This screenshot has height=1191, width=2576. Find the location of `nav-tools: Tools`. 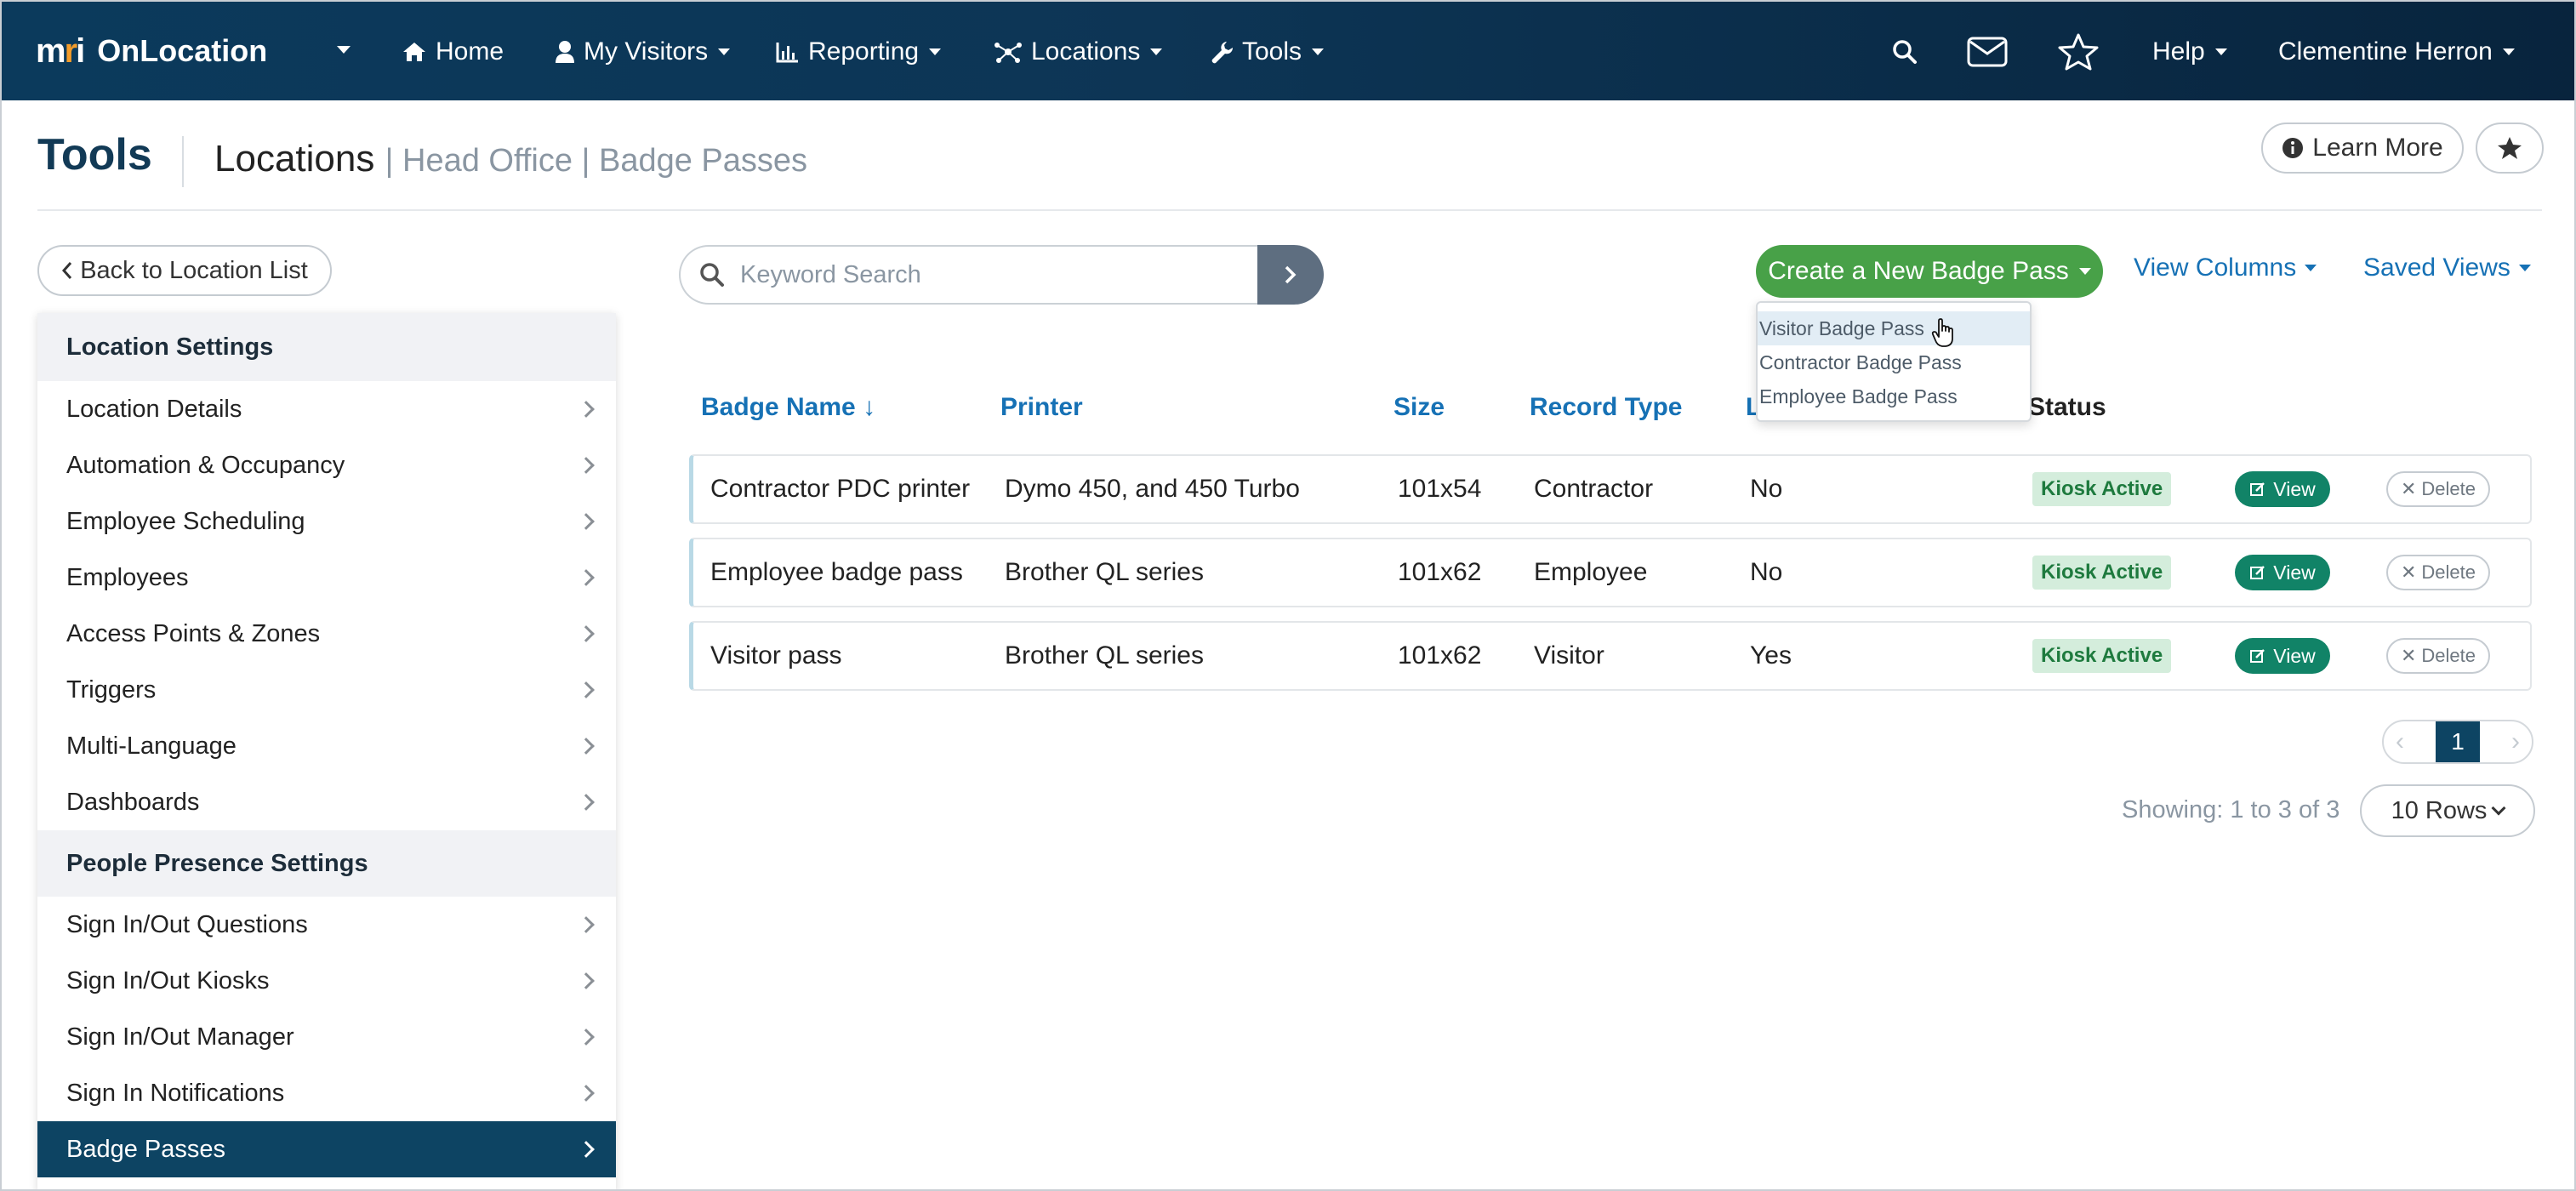

nav-tools: Tools is located at coordinates (1268, 52).